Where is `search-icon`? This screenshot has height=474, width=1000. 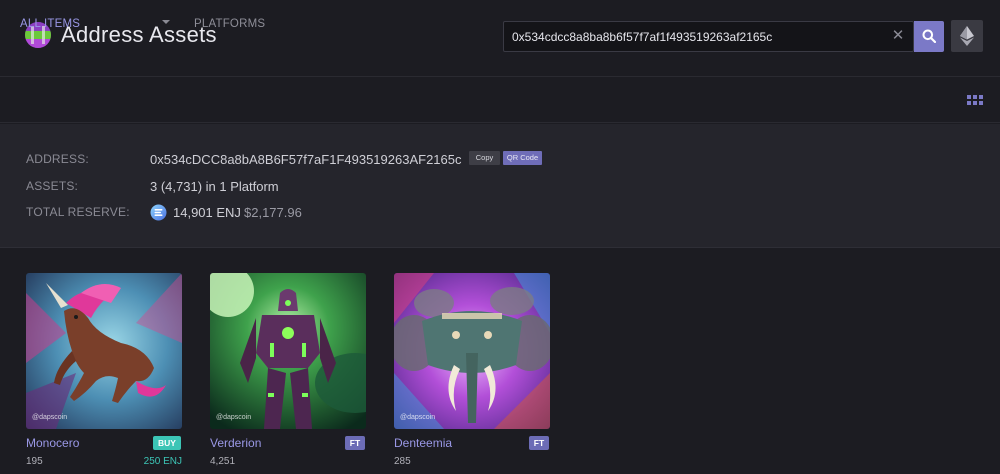
search-icon is located at coordinates (929, 36).